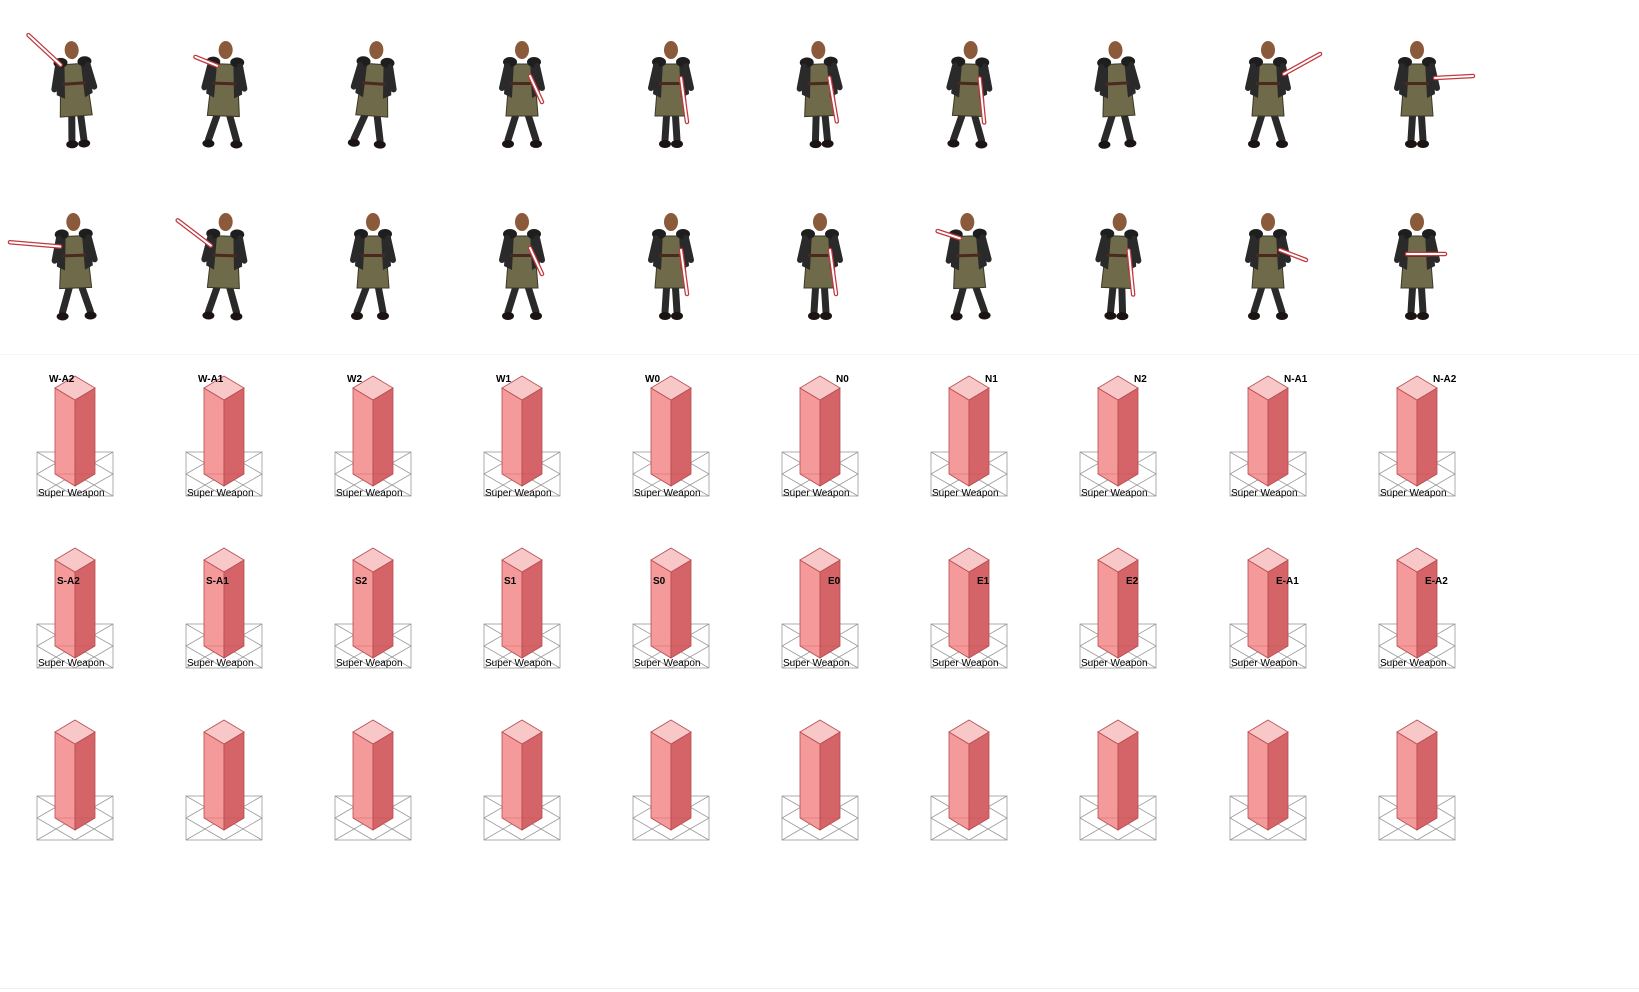 The image size is (1639, 992). Describe the element at coordinates (983, 581) in the screenshot. I see `direction-label: E1` at that location.